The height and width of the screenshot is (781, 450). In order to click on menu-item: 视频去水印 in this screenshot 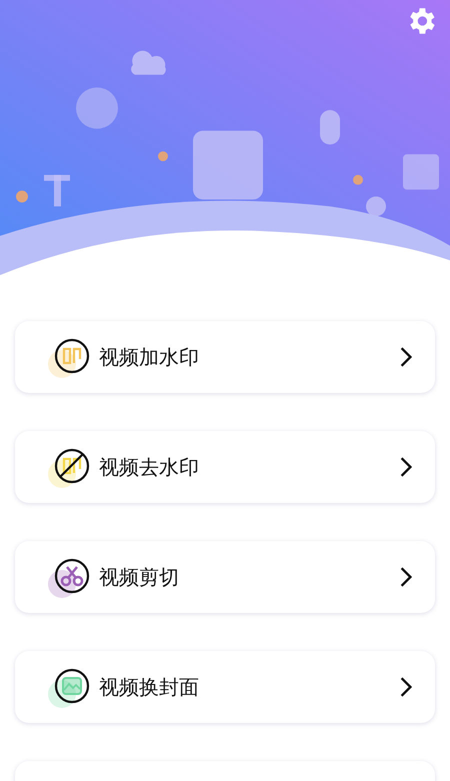, I will do `click(225, 467)`.